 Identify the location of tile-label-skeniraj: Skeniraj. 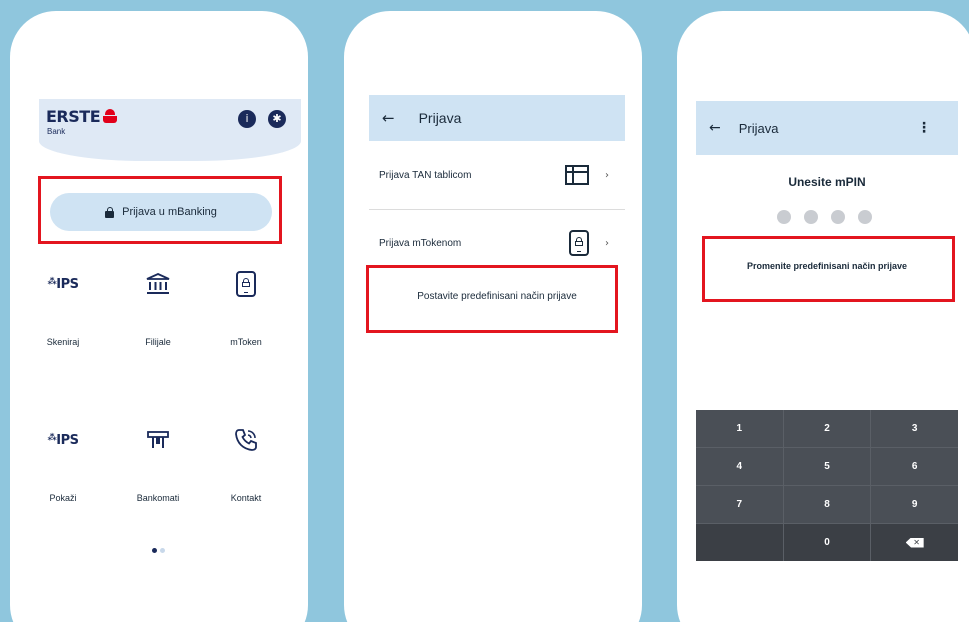
(63, 342).